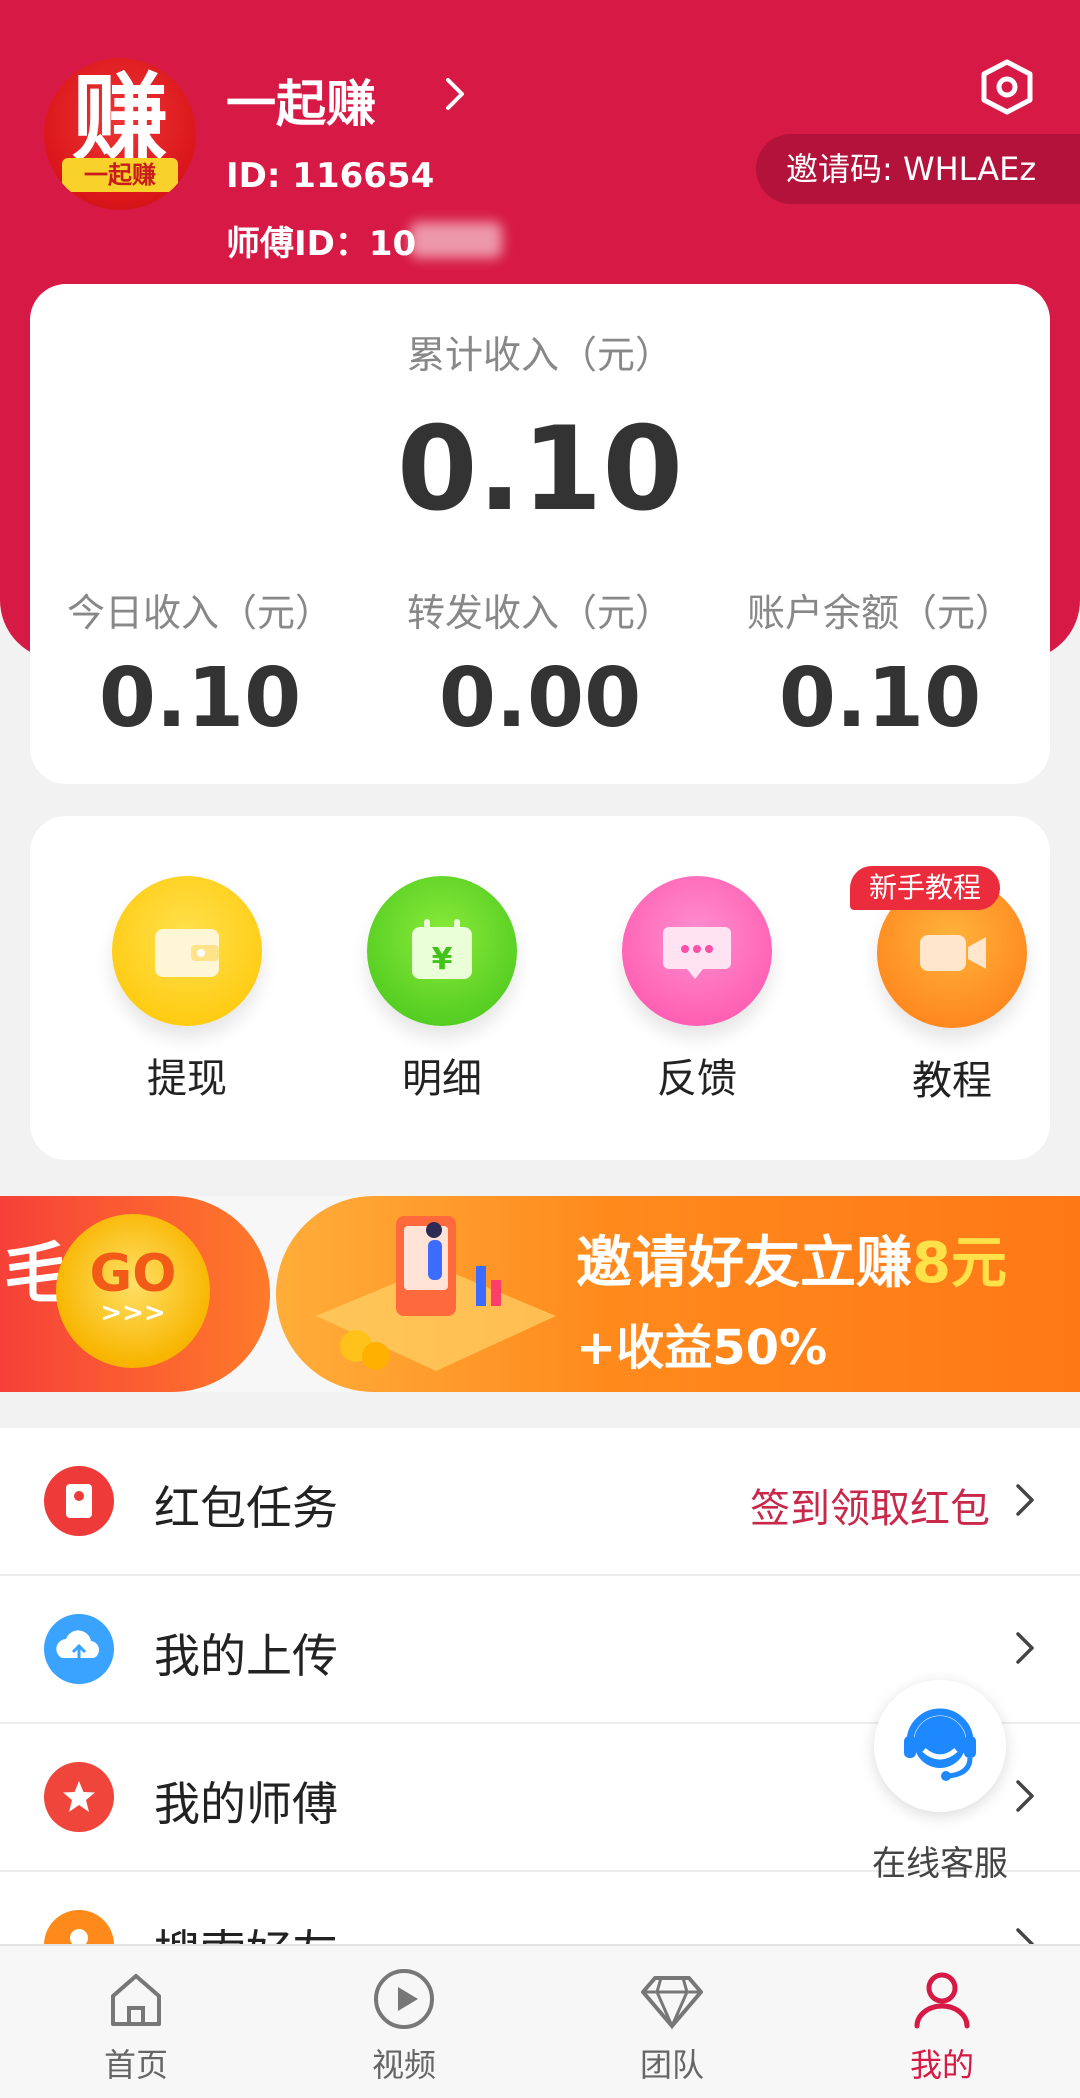  I want to click on stat-label: 今日收入（元）, so click(199, 613).